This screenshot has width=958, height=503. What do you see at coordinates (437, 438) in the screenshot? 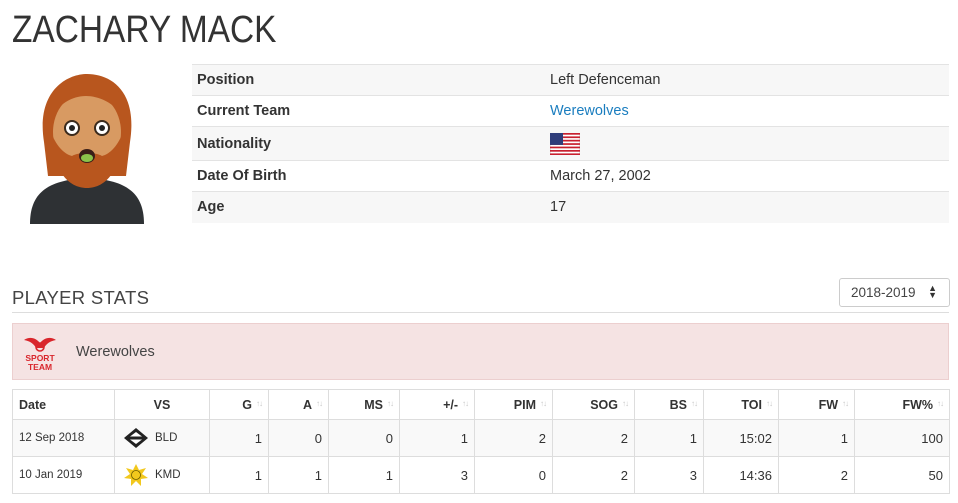
I see `cell-plus-minus: 1` at bounding box center [437, 438].